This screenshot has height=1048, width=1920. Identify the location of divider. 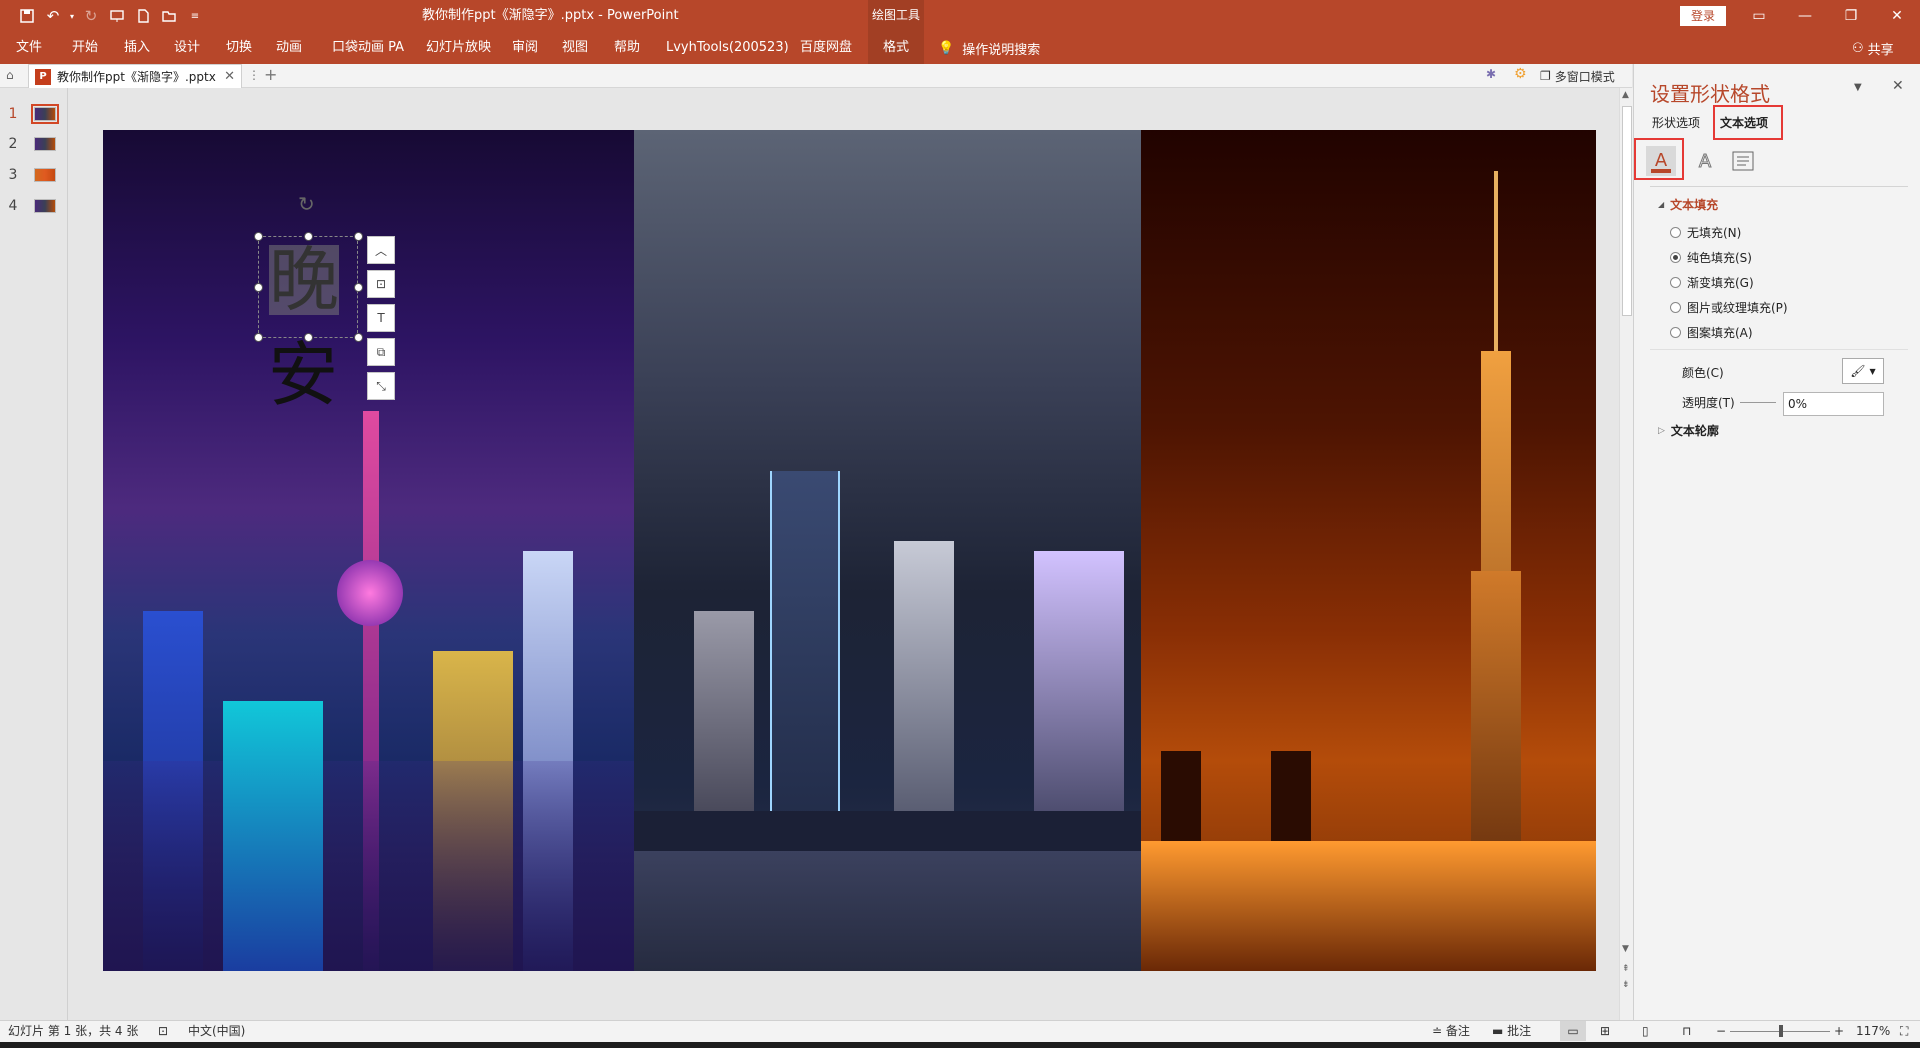
(1779, 186).